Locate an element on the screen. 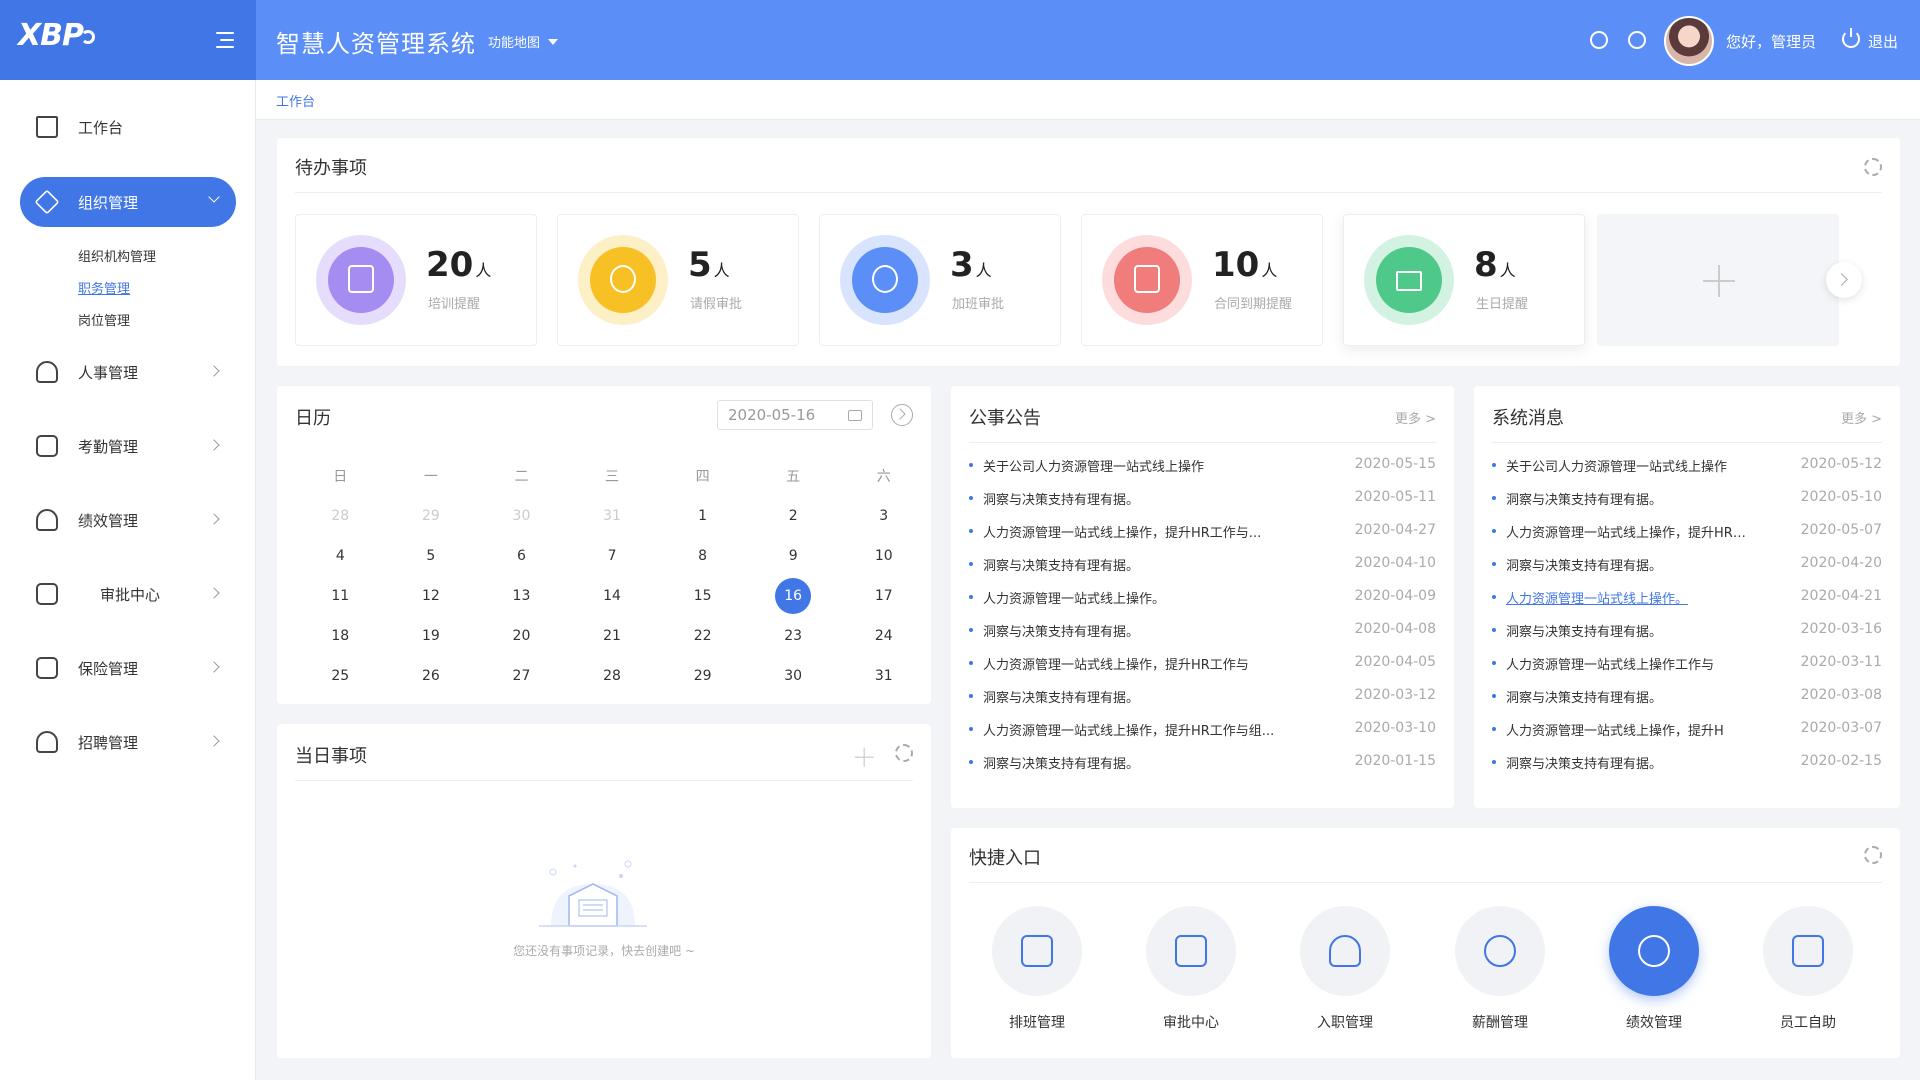 The width and height of the screenshot is (1920, 1080). power-icon is located at coordinates (1851, 38).